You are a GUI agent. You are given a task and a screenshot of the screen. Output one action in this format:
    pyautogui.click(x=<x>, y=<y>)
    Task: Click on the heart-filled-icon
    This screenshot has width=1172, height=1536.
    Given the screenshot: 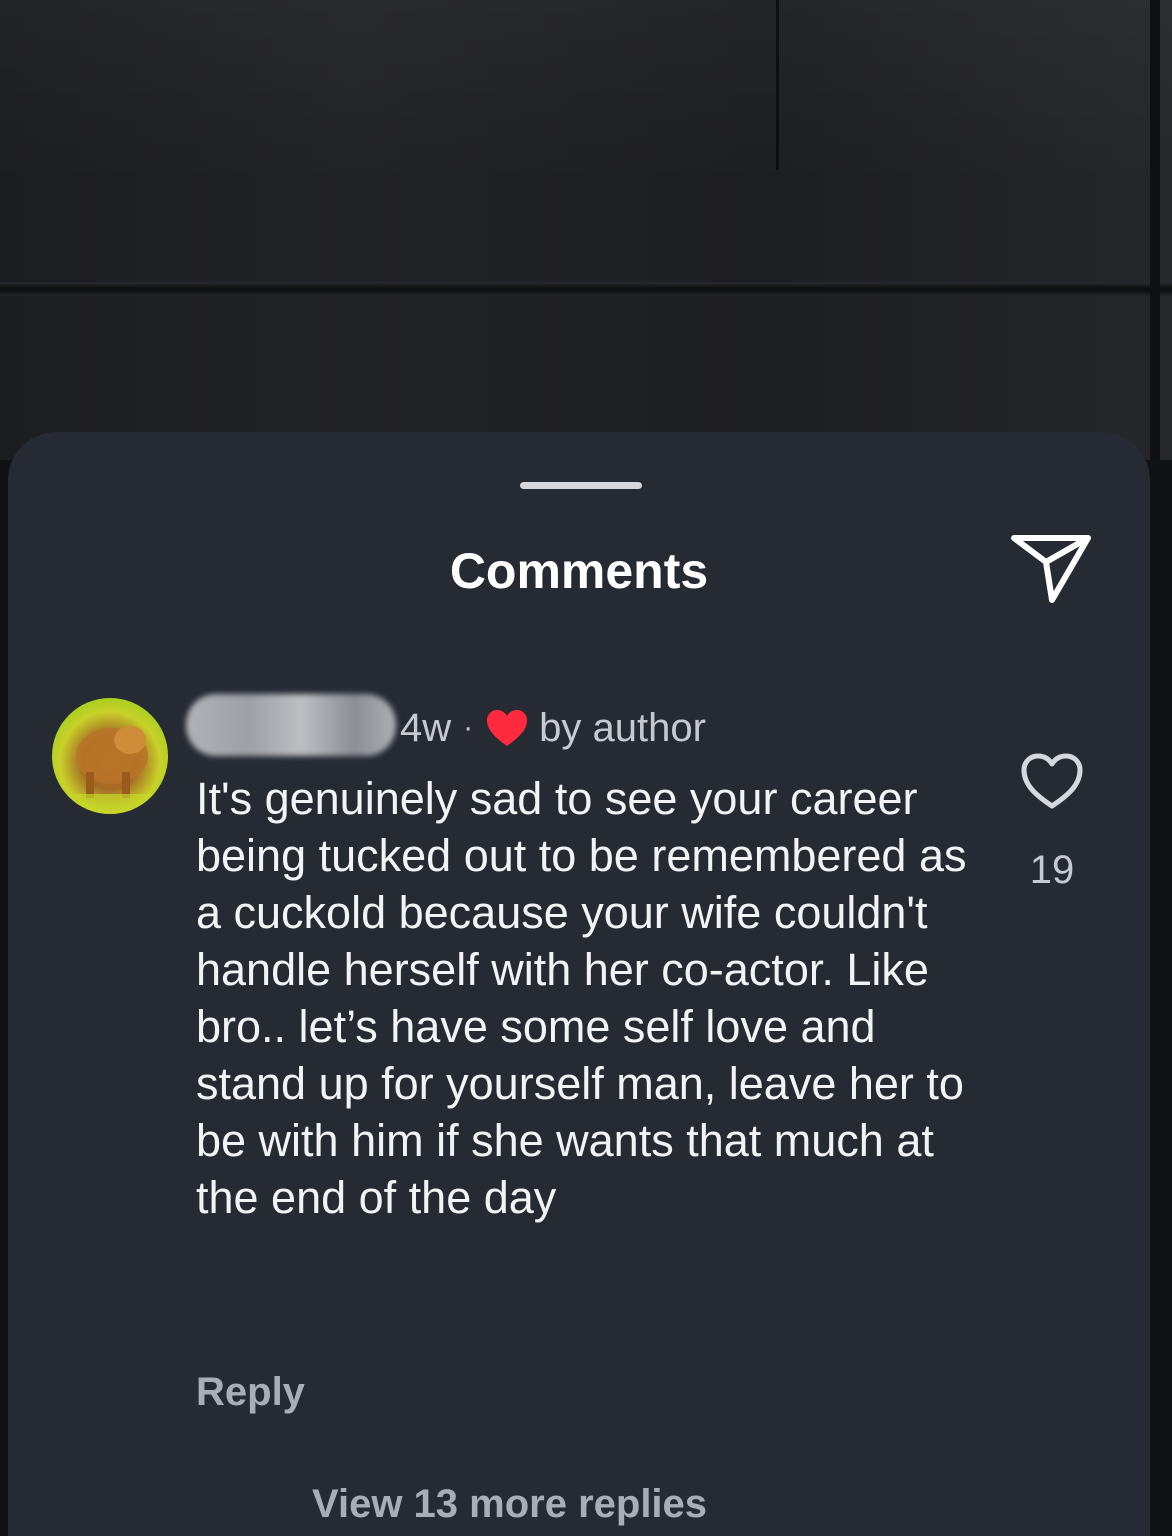 What is the action you would take?
    pyautogui.click(x=507, y=728)
    